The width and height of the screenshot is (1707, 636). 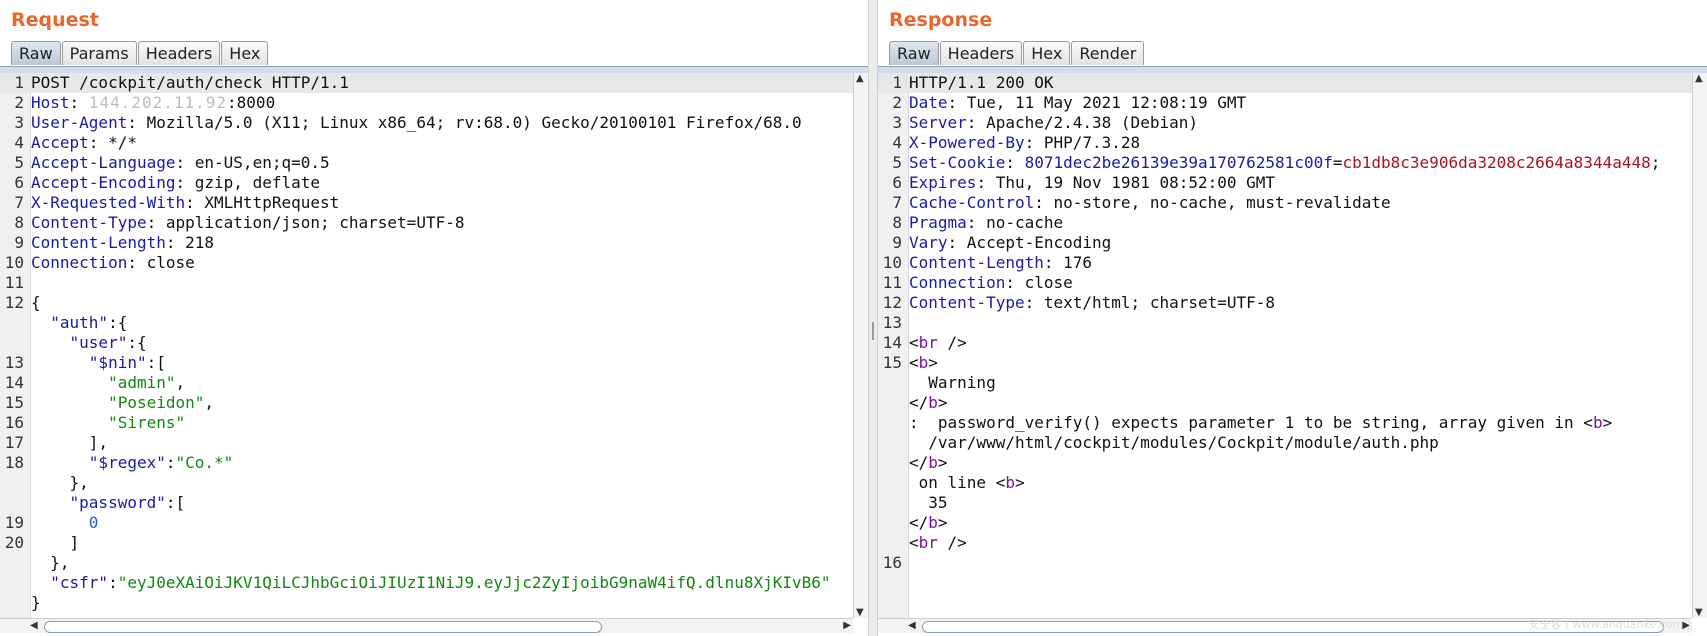 What do you see at coordinates (89, 322) in the screenshot?
I see `line-text: "auth":{` at bounding box center [89, 322].